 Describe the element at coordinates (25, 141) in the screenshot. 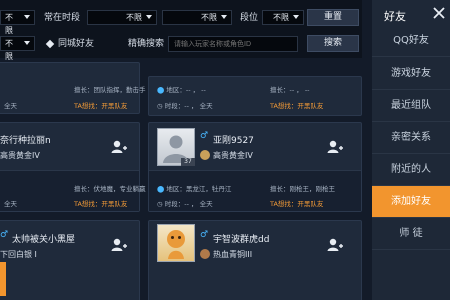

I see `player-name: 奈行种拉丽n` at that location.